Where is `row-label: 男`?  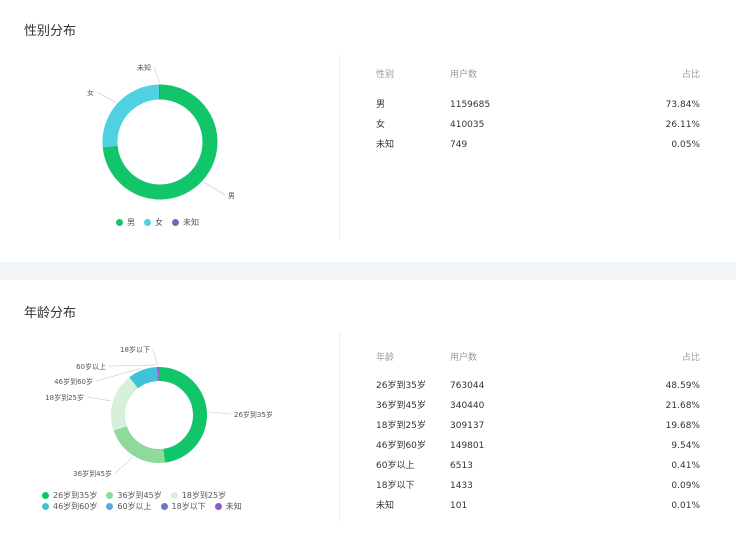 row-label: 男 is located at coordinates (381, 105).